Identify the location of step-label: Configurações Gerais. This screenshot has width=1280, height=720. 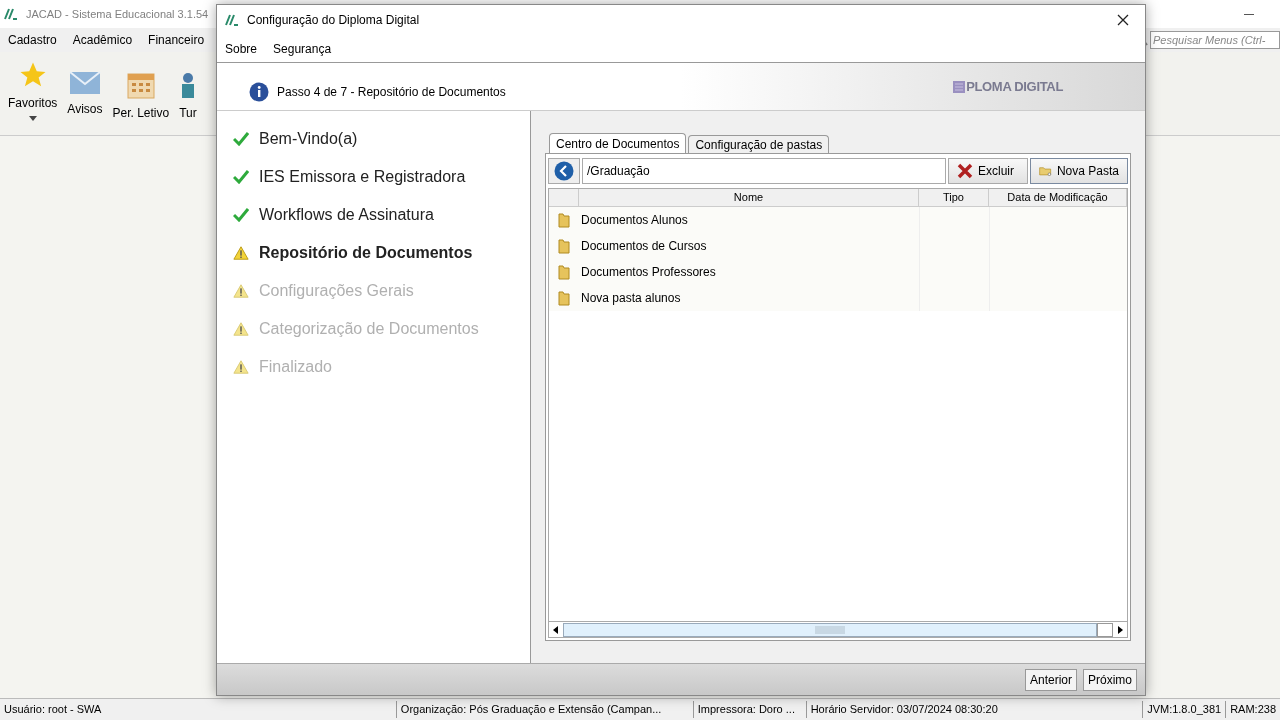
(336, 290).